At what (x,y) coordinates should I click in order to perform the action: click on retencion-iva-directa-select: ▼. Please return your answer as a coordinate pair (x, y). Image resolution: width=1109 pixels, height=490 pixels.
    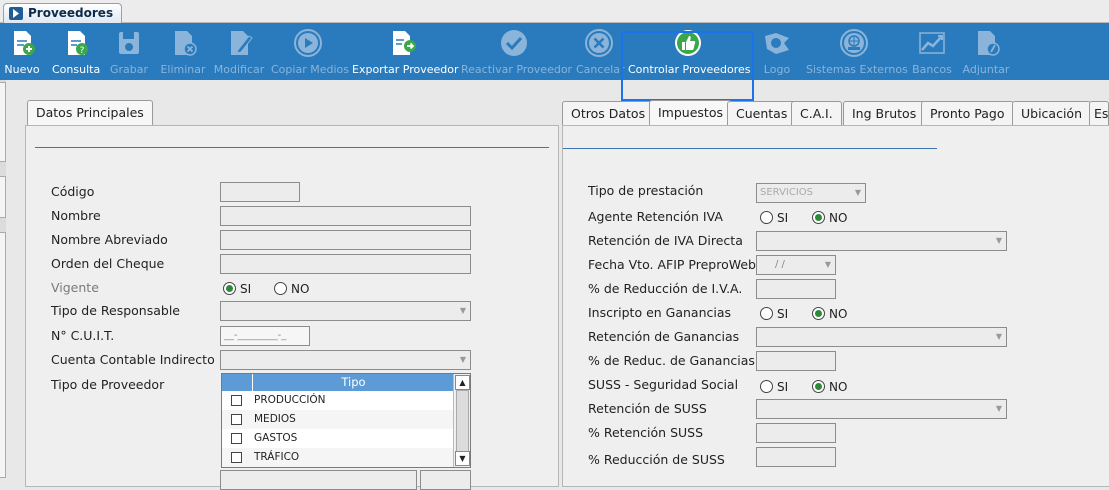
    Looking at the image, I should click on (881, 241).